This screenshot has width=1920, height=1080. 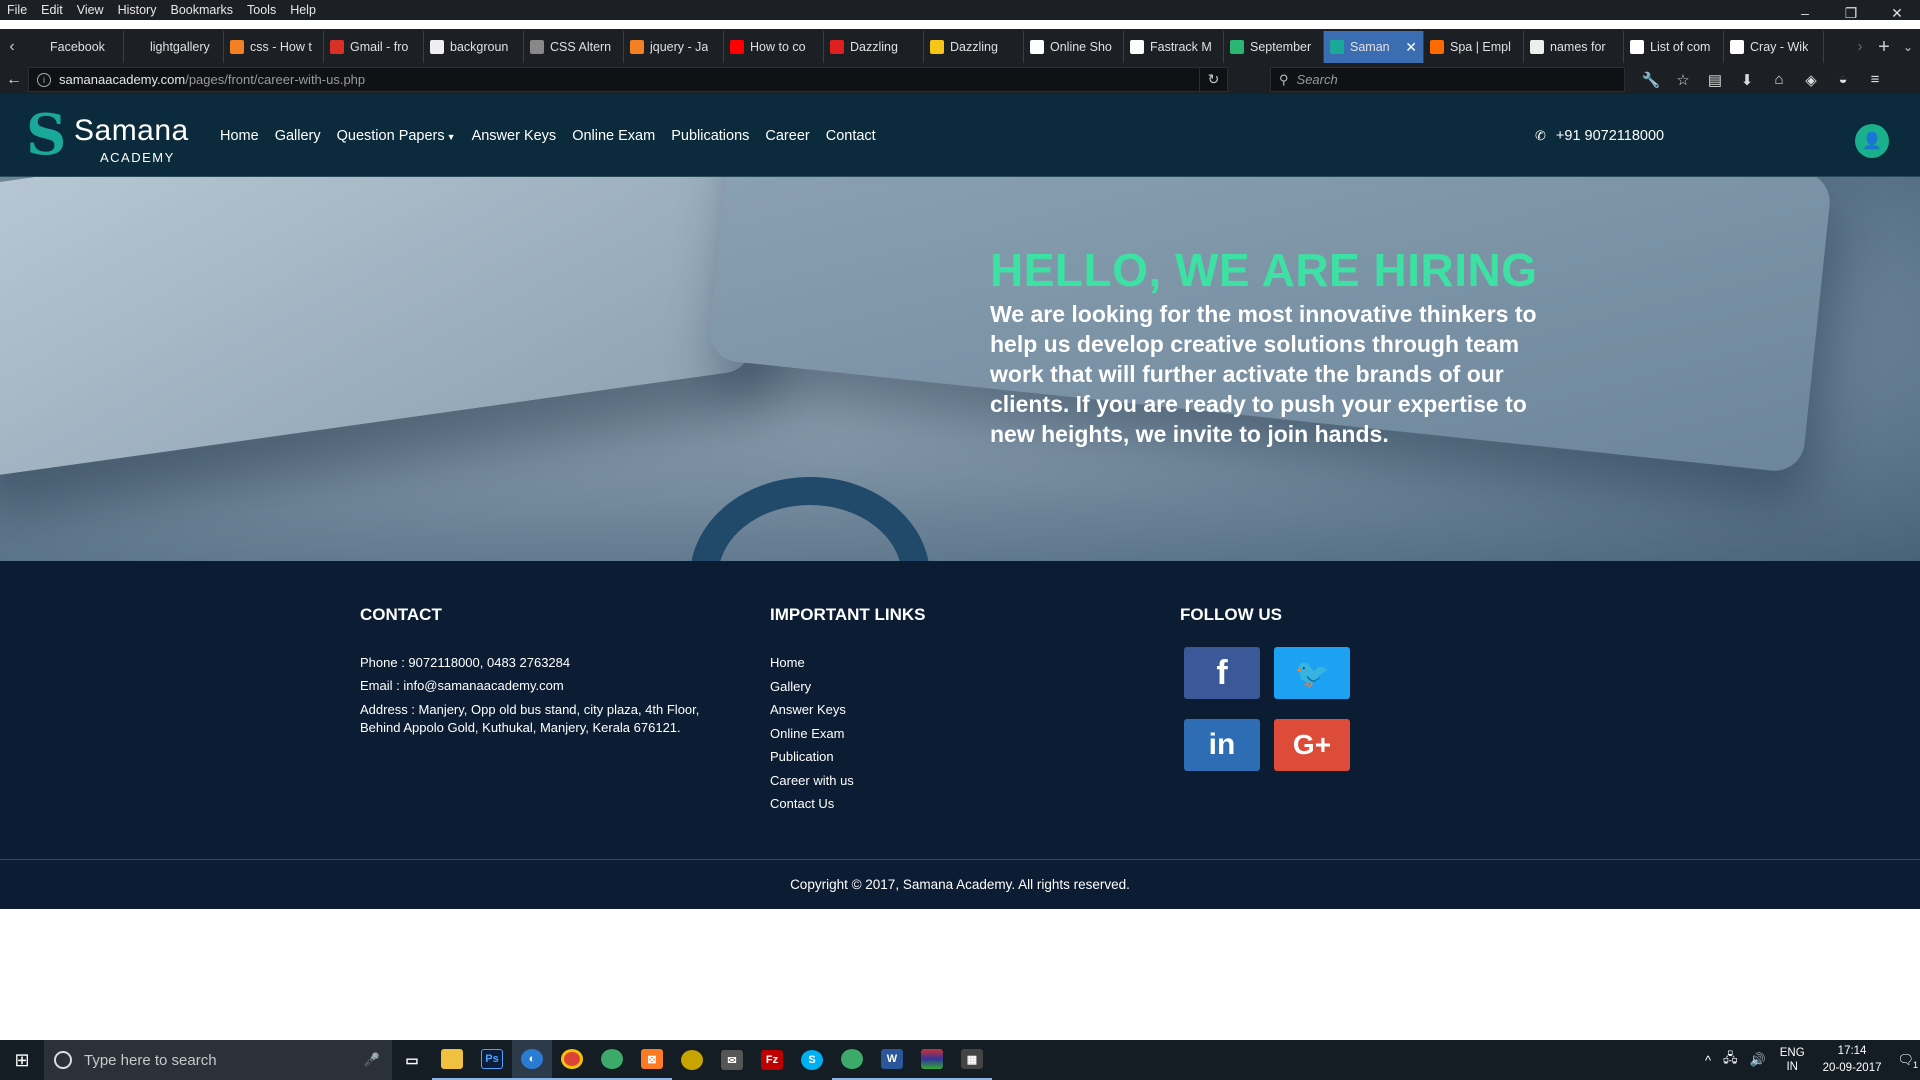 I want to click on nav-home: Home, so click(x=239, y=136).